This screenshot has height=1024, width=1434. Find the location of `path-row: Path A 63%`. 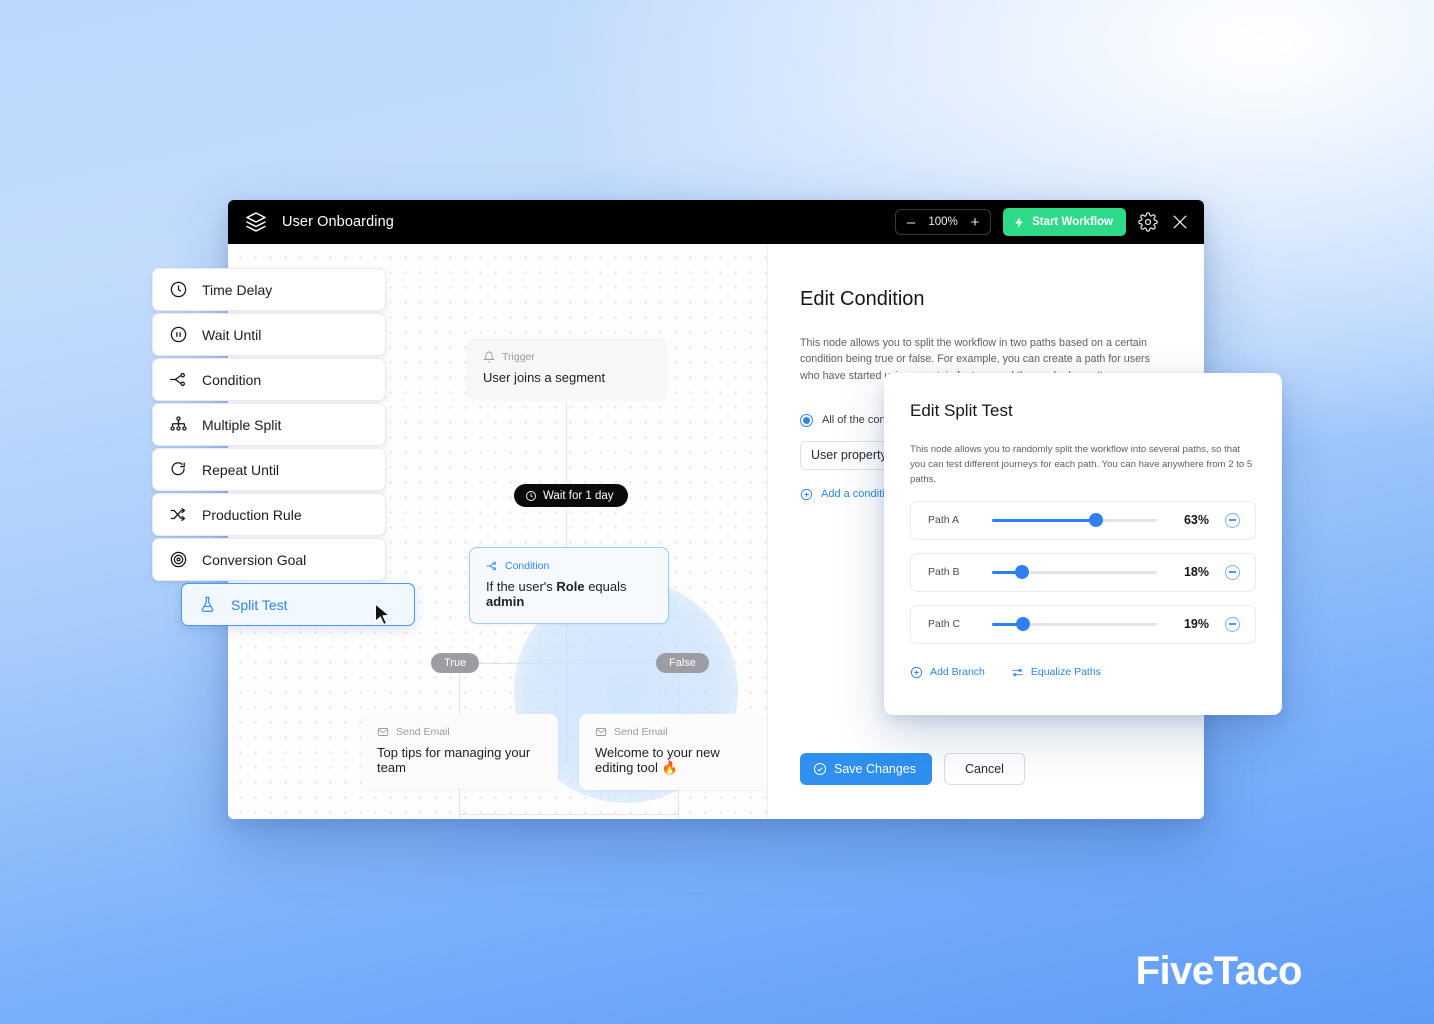

path-row: Path A 63% is located at coordinates (1083, 520).